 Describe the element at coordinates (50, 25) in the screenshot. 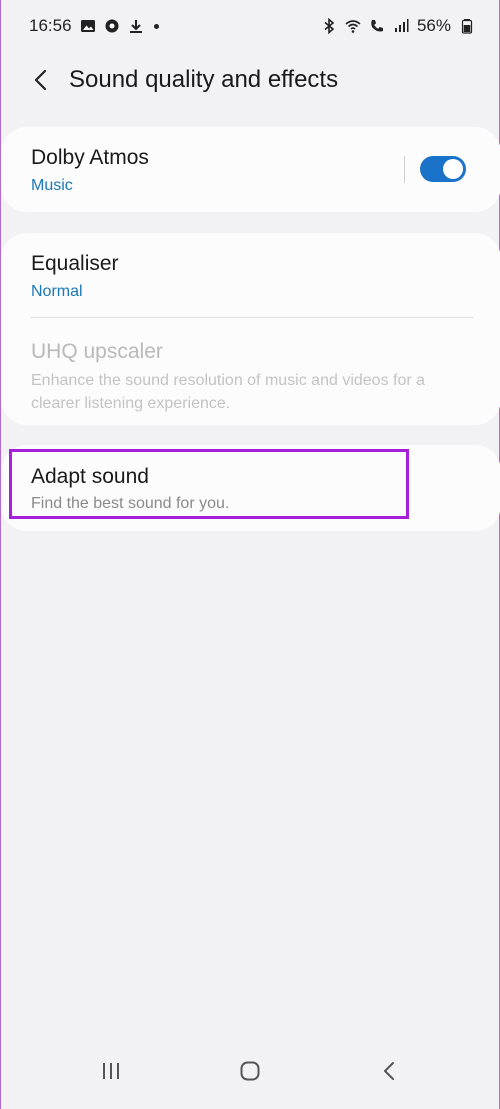

I see `status-time: 16:56` at that location.